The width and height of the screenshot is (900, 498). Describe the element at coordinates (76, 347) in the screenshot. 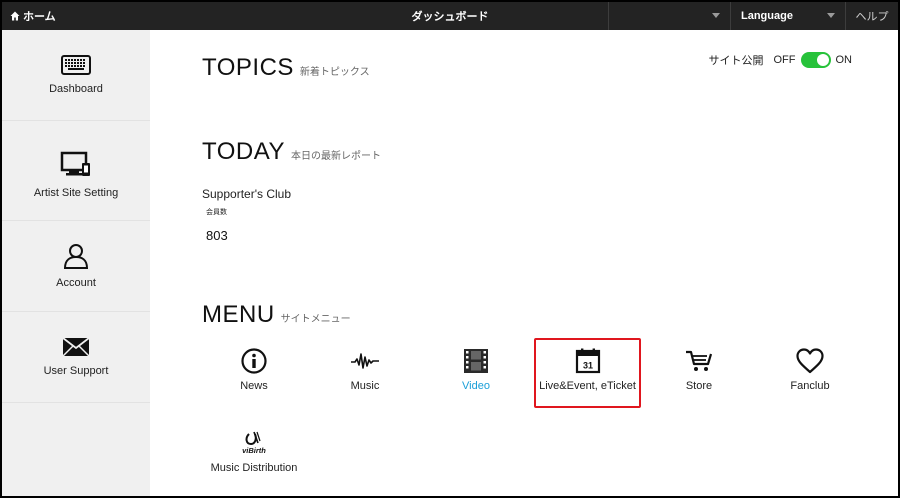

I see `envelope-icon` at that location.